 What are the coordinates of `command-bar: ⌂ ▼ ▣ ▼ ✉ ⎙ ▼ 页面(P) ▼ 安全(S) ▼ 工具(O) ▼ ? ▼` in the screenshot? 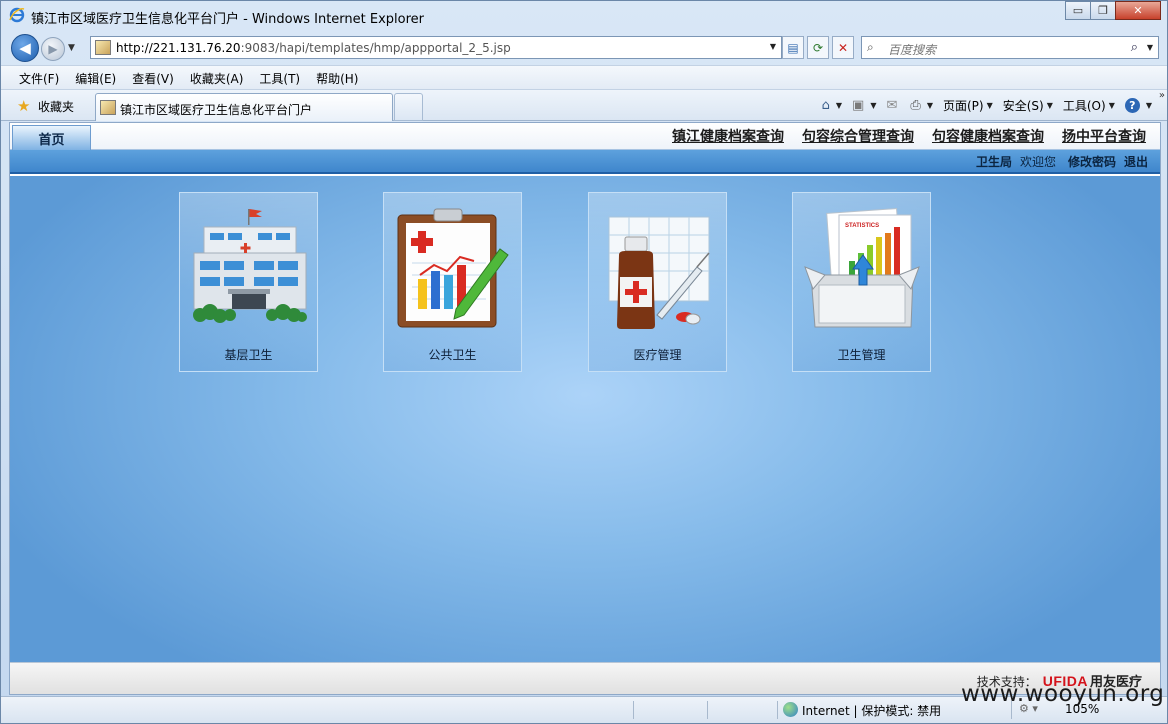 It's located at (987, 105).